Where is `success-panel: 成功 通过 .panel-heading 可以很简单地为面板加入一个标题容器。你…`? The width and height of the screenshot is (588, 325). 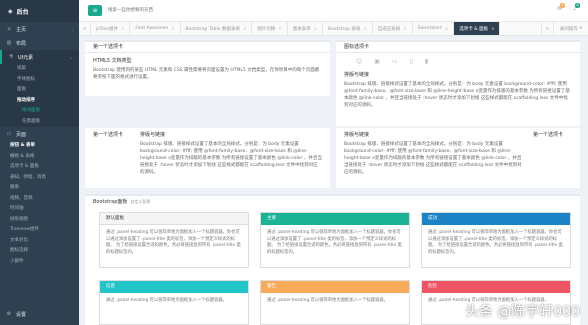
success-panel: 成功 通过 .panel-heading 可以很简单地为面板加入一个标题容器。你… is located at coordinates (496, 240).